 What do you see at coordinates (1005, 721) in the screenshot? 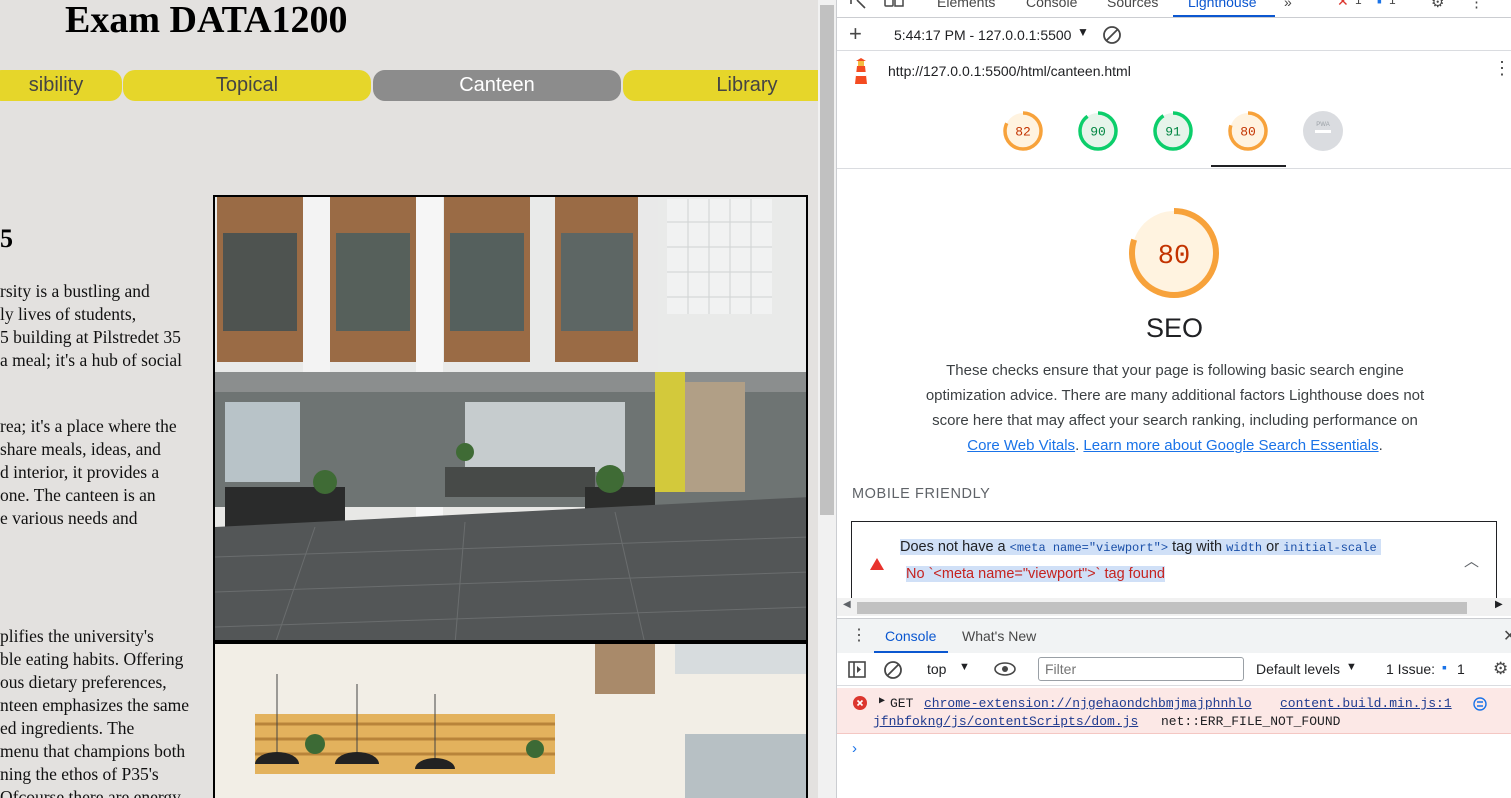
I see `error-url-part2: jfnbfokng/js/contentScripts/dom.js` at bounding box center [1005, 721].